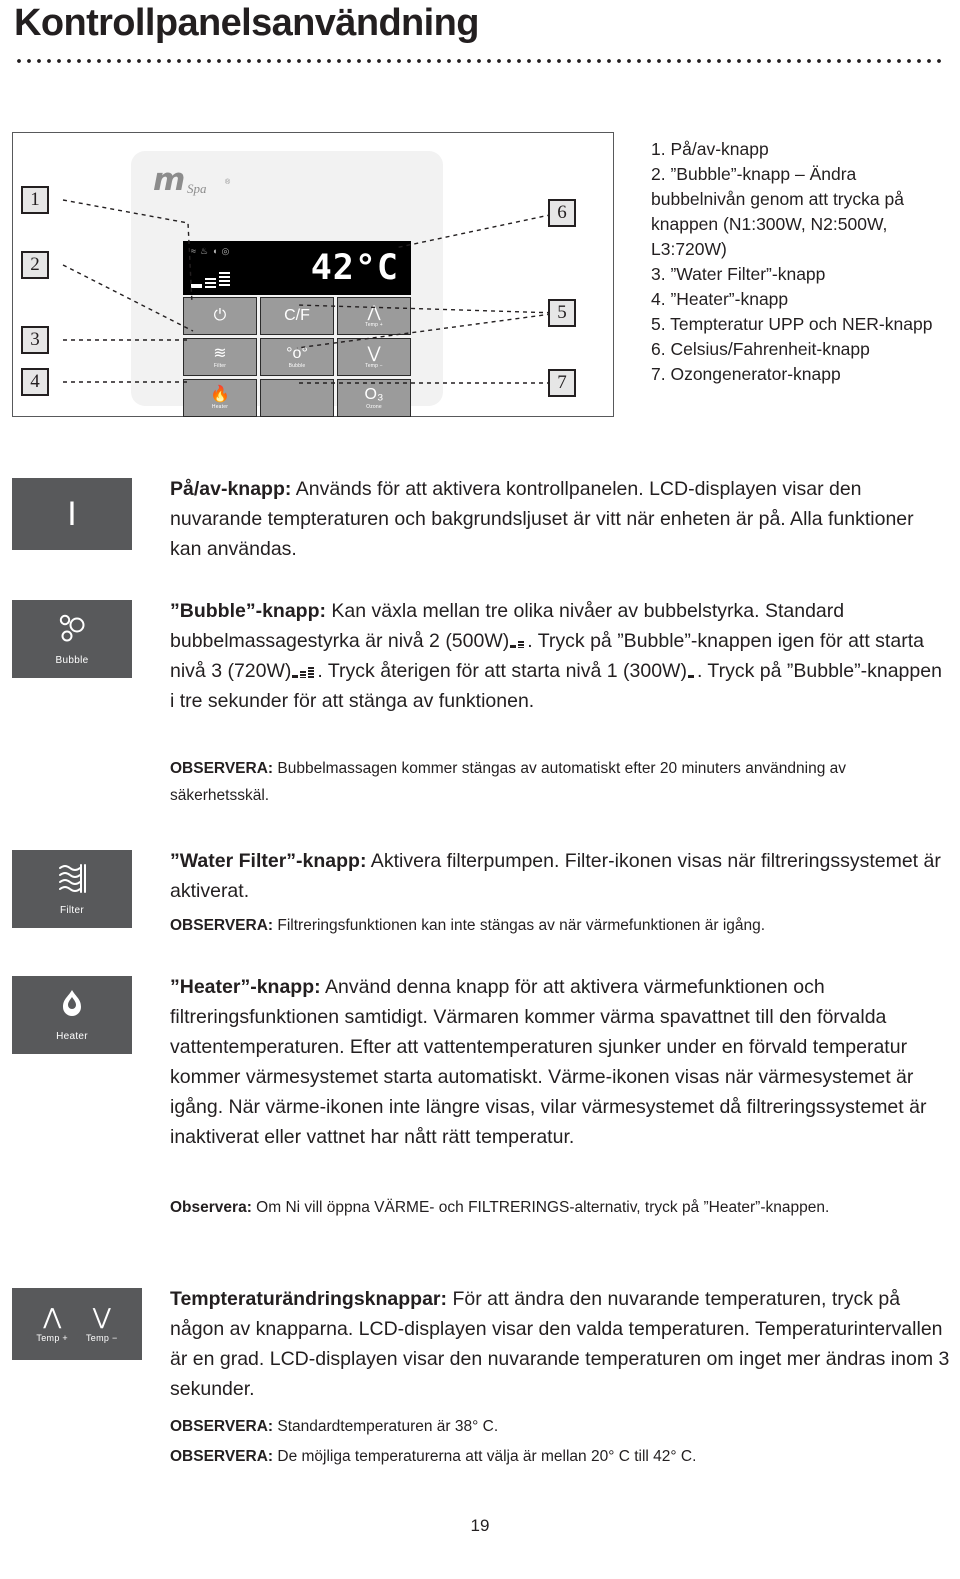 This screenshot has height=1579, width=960. I want to click on lcd-status-icon-row: ≈ ♨ ◖ ◎, so click(210, 251).